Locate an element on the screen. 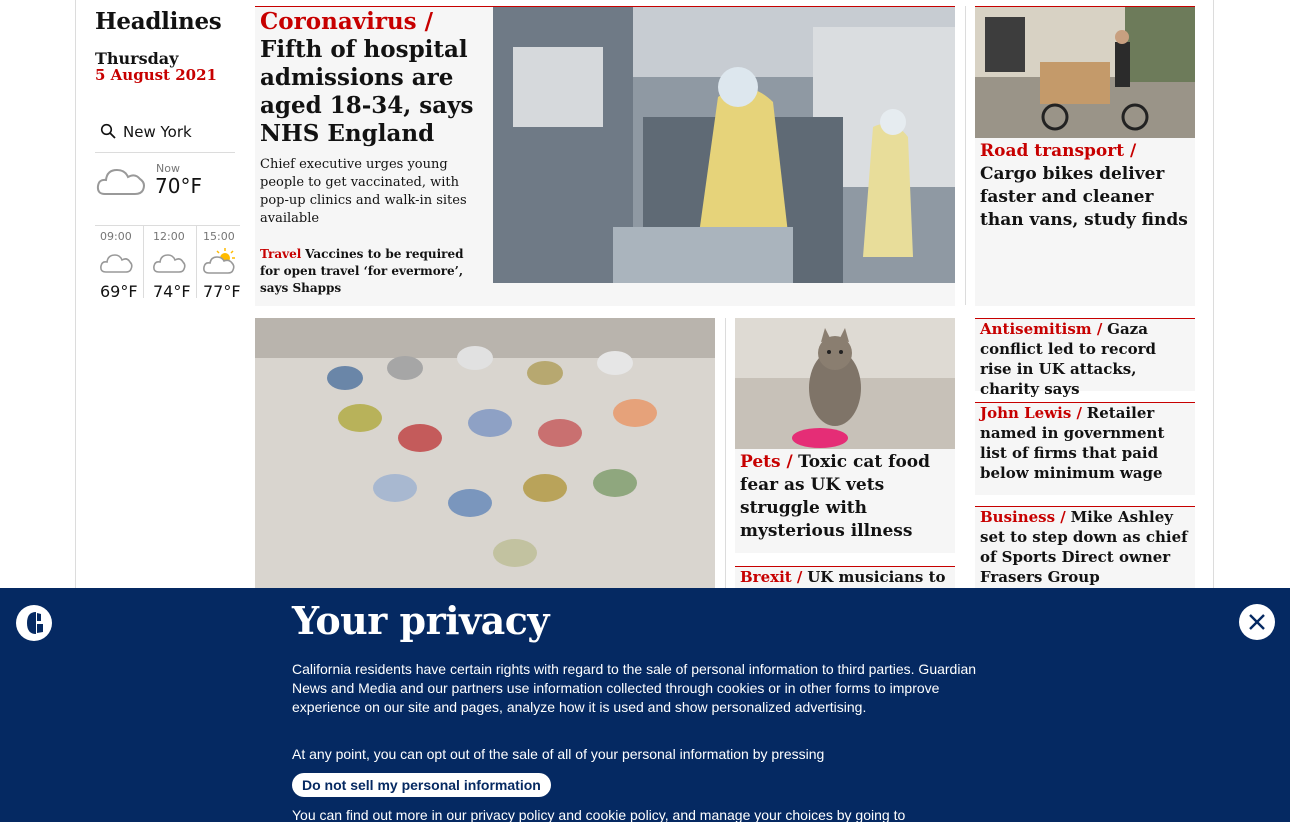 This screenshot has height=825, width=1290. forecast-temp: 77°F is located at coordinates (222, 291).